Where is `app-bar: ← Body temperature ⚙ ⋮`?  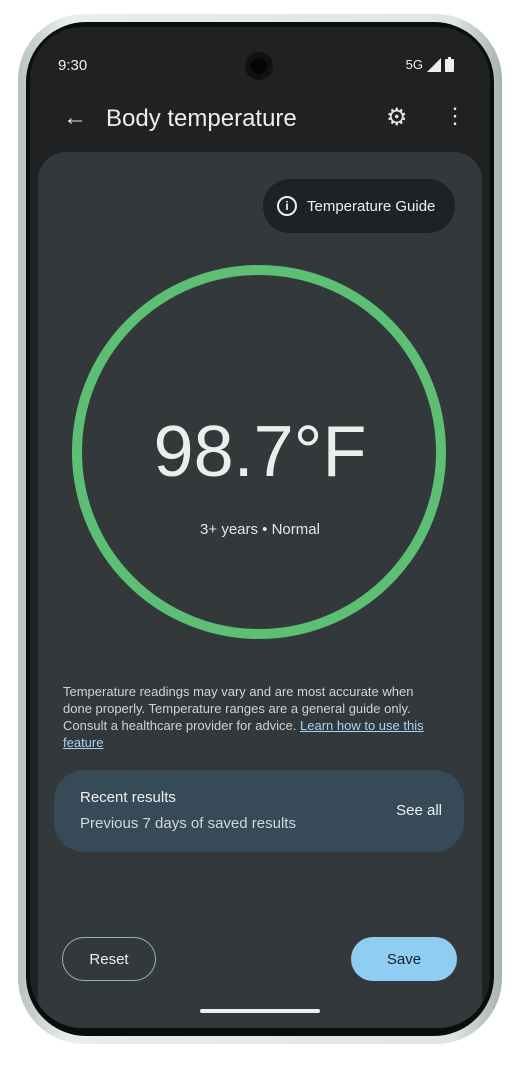
app-bar: ← Body temperature ⚙ ⋮ is located at coordinates (260, 120).